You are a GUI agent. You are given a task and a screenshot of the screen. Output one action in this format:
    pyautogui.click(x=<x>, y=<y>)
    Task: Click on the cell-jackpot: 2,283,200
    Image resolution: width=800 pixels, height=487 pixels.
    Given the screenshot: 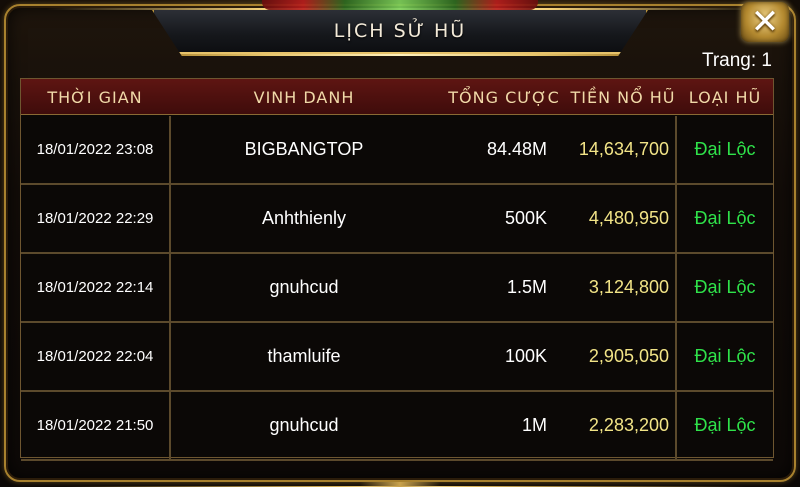 What is the action you would take?
    pyautogui.click(x=628, y=425)
    